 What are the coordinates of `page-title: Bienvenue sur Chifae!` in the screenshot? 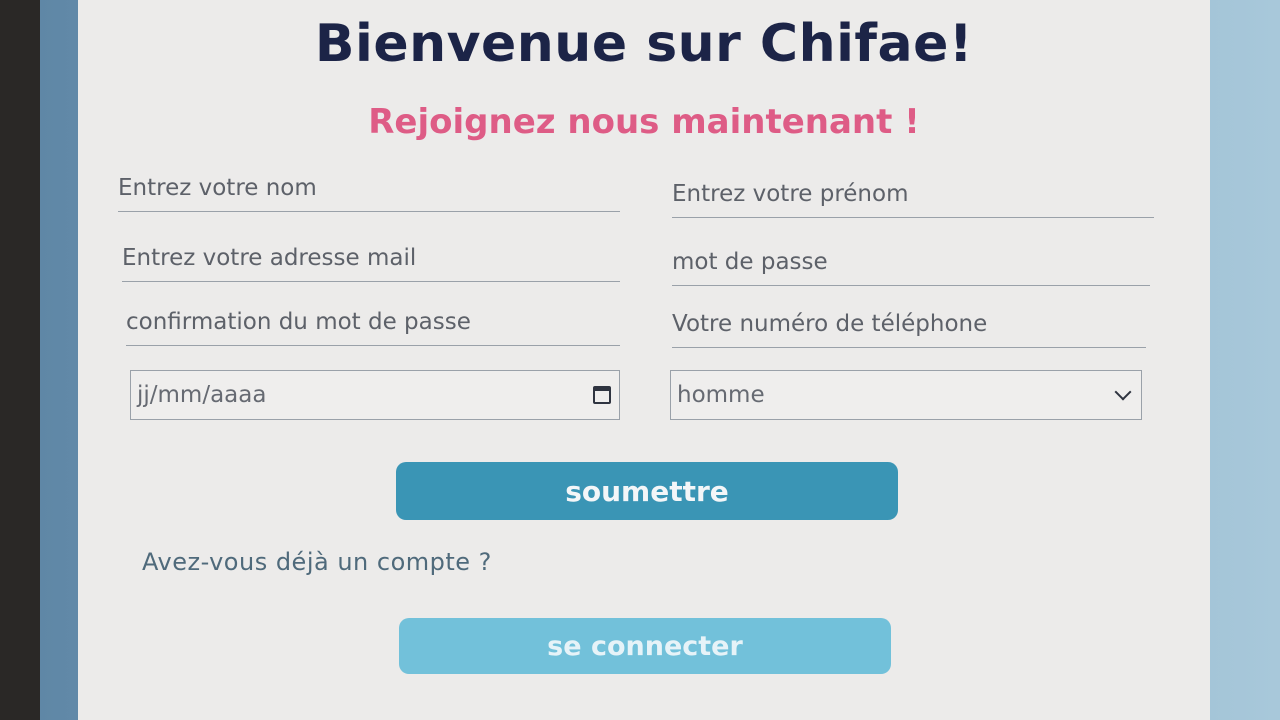 It's located at (644, 44).